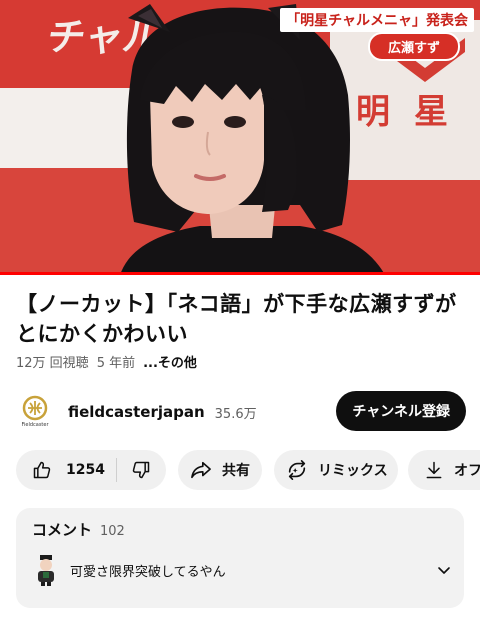 The image size is (480, 623). What do you see at coordinates (42, 470) in the screenshot?
I see `thumb-up-icon` at bounding box center [42, 470].